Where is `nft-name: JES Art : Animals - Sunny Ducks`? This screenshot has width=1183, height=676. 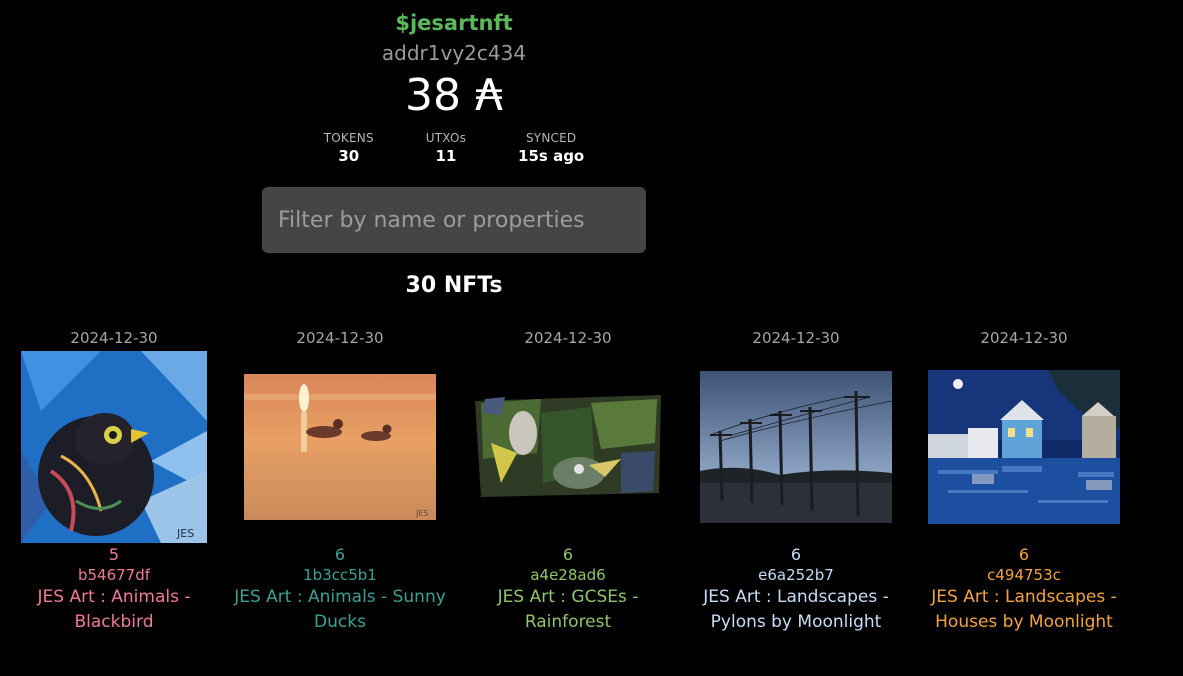
nft-name: JES Art : Animals - Sunny Ducks is located at coordinates (340, 610).